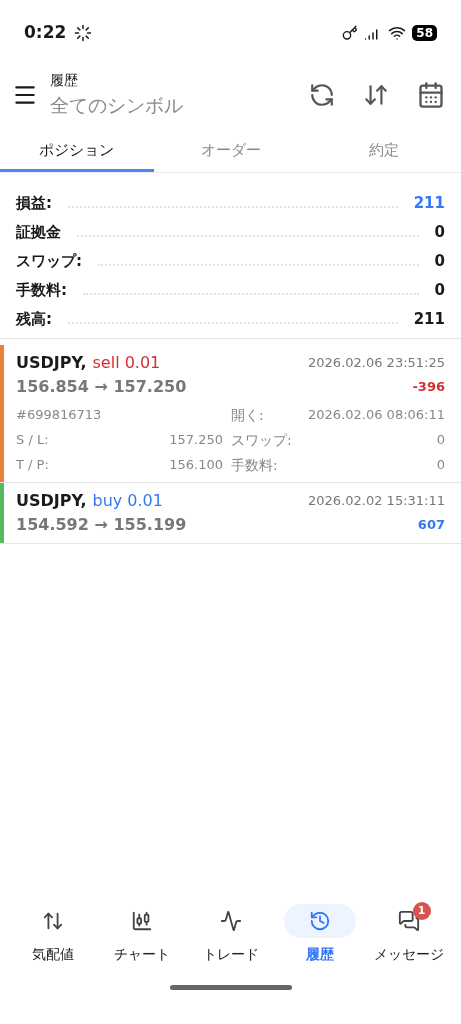 This screenshot has height=1024, width=461. What do you see at coordinates (421, 911) in the screenshot?
I see `notification-badge: 1` at bounding box center [421, 911].